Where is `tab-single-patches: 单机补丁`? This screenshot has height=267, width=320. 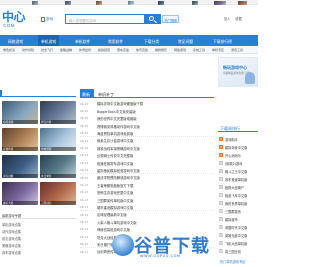 tab-single-patches: 单机补丁 is located at coordinates (106, 93).